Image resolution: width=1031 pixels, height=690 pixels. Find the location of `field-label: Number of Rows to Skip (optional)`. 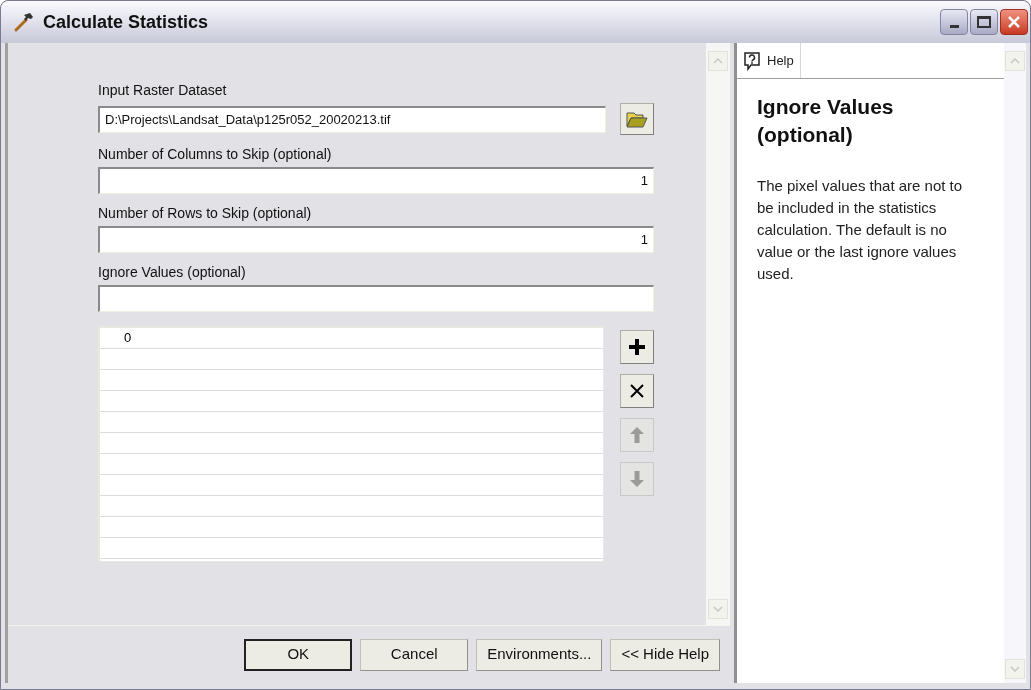

field-label: Number of Rows to Skip (optional) is located at coordinates (205, 213).